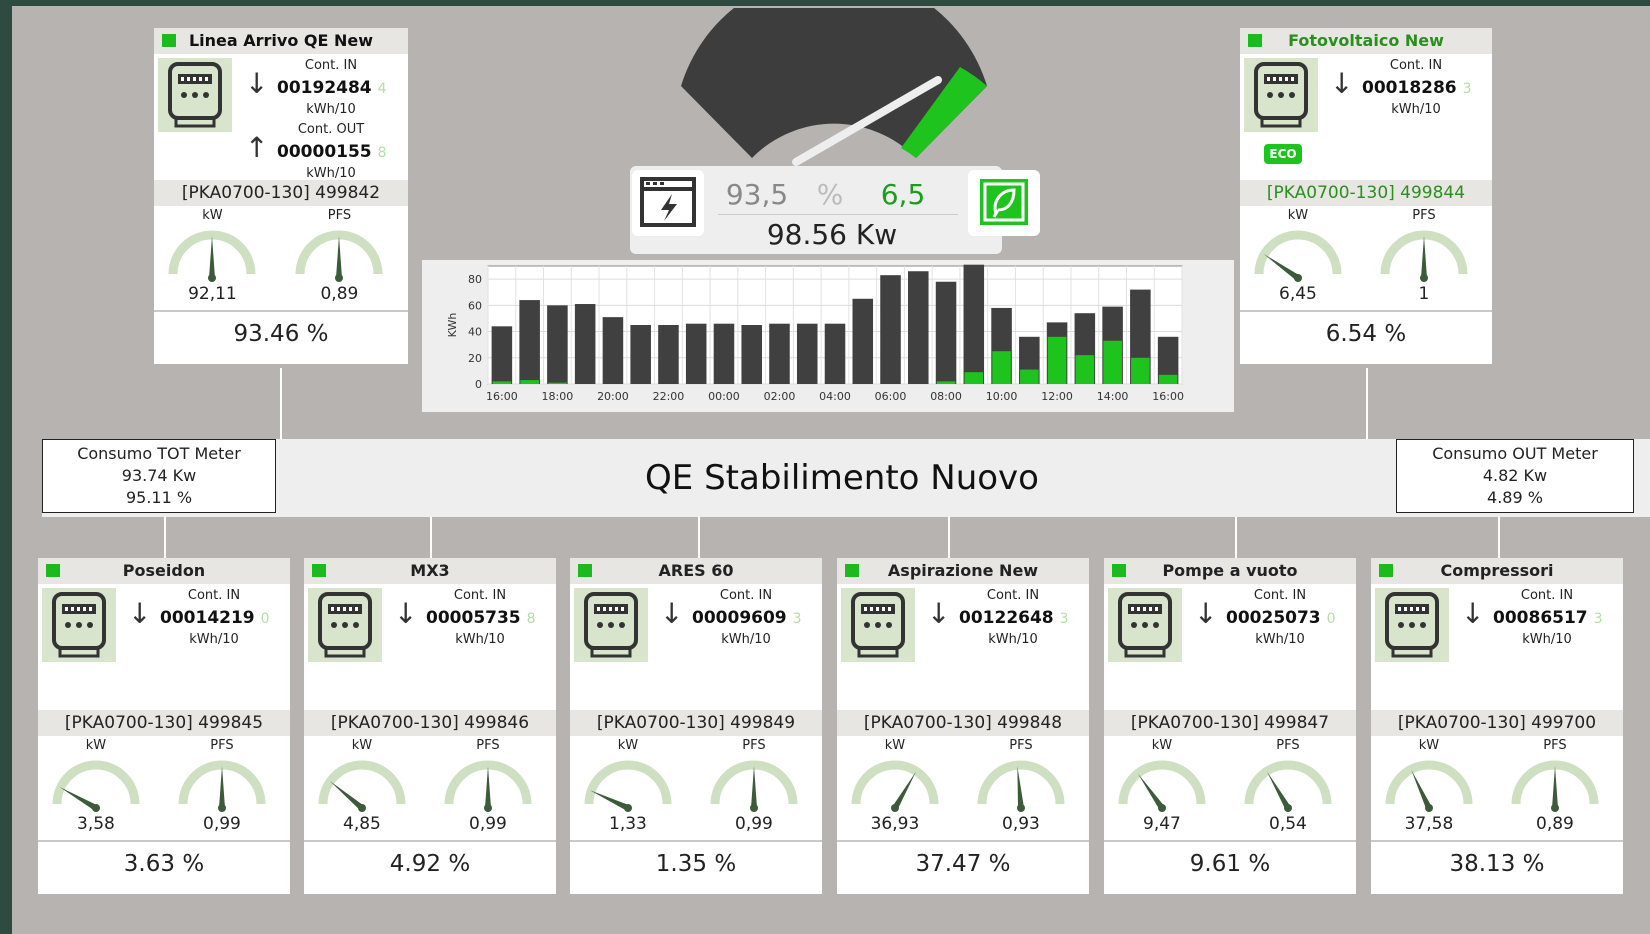 Image resolution: width=1650 pixels, height=934 pixels. What do you see at coordinates (1273, 618) in the screenshot?
I see `cont-in-number: 00025073` at bounding box center [1273, 618].